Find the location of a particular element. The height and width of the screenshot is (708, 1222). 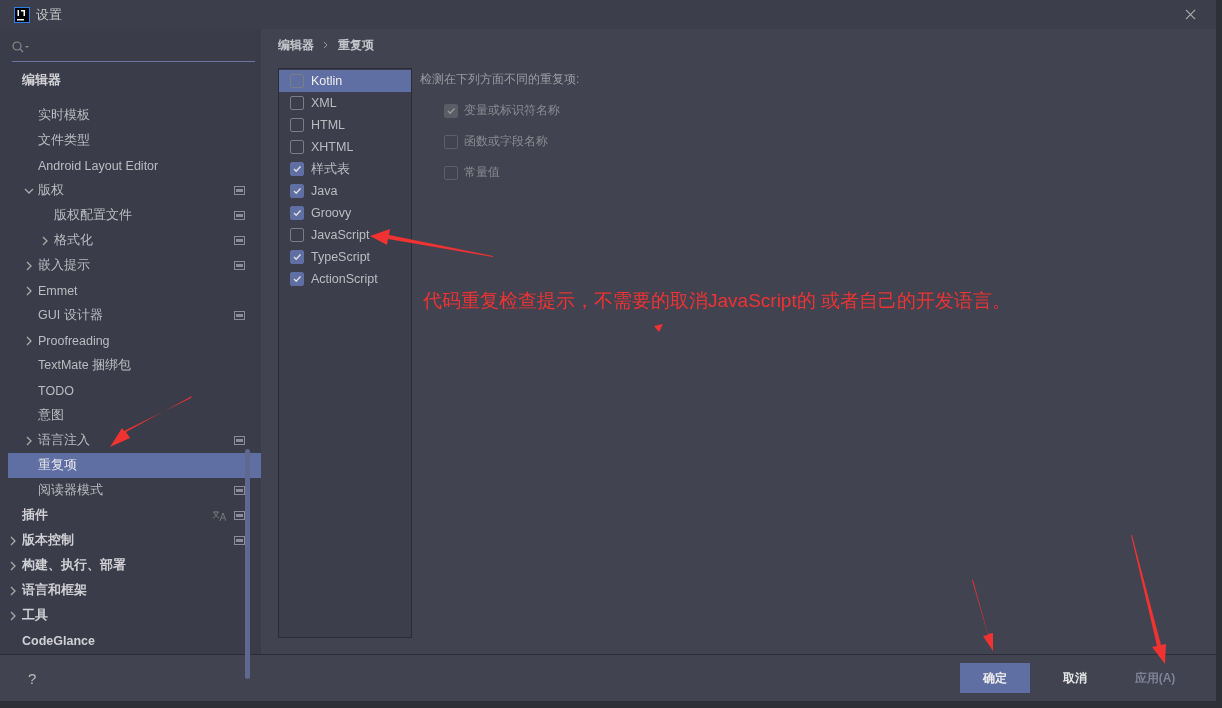

annotation-mark is located at coordinates (658, 328).